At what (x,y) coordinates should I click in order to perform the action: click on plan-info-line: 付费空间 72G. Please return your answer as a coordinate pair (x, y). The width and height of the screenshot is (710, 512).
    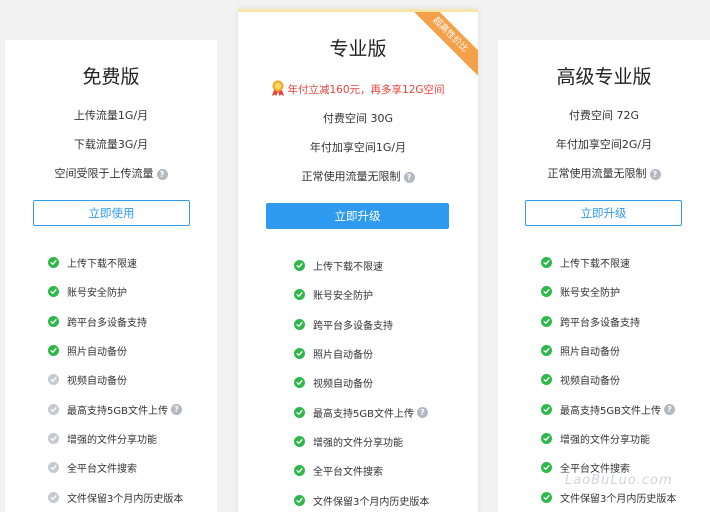
    Looking at the image, I should click on (604, 115).